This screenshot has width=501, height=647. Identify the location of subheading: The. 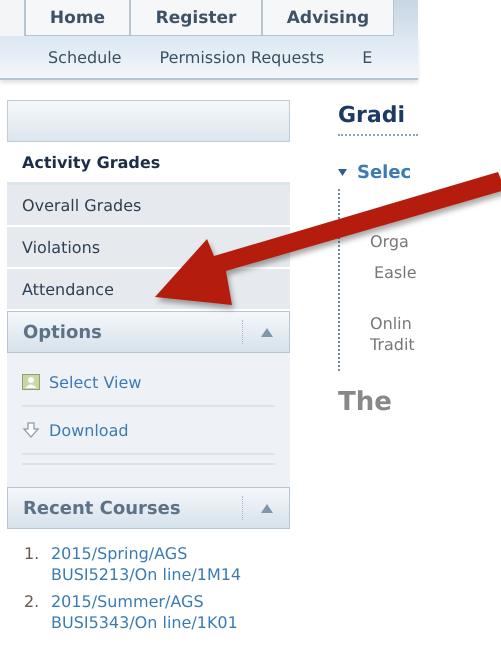
(365, 402).